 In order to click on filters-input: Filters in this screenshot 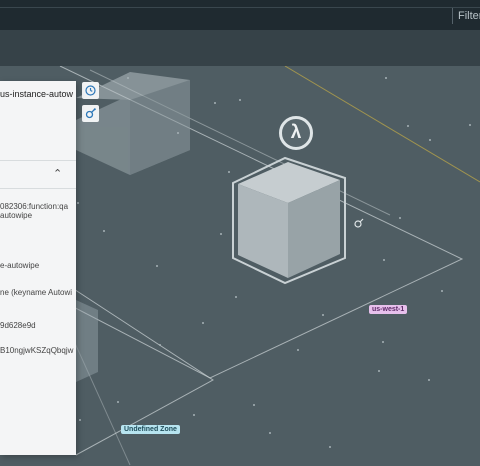, I will do `click(466, 16)`.